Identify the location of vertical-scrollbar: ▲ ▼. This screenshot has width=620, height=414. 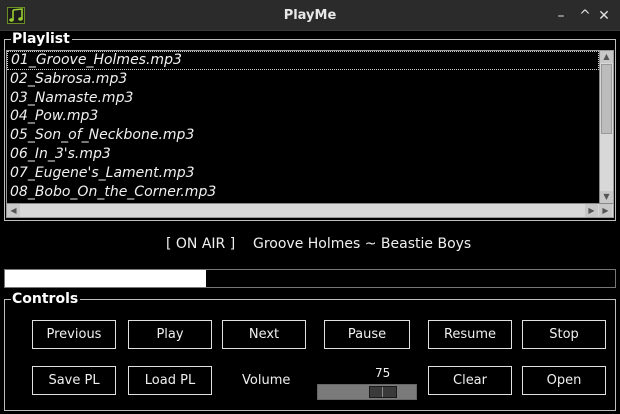
(606, 127).